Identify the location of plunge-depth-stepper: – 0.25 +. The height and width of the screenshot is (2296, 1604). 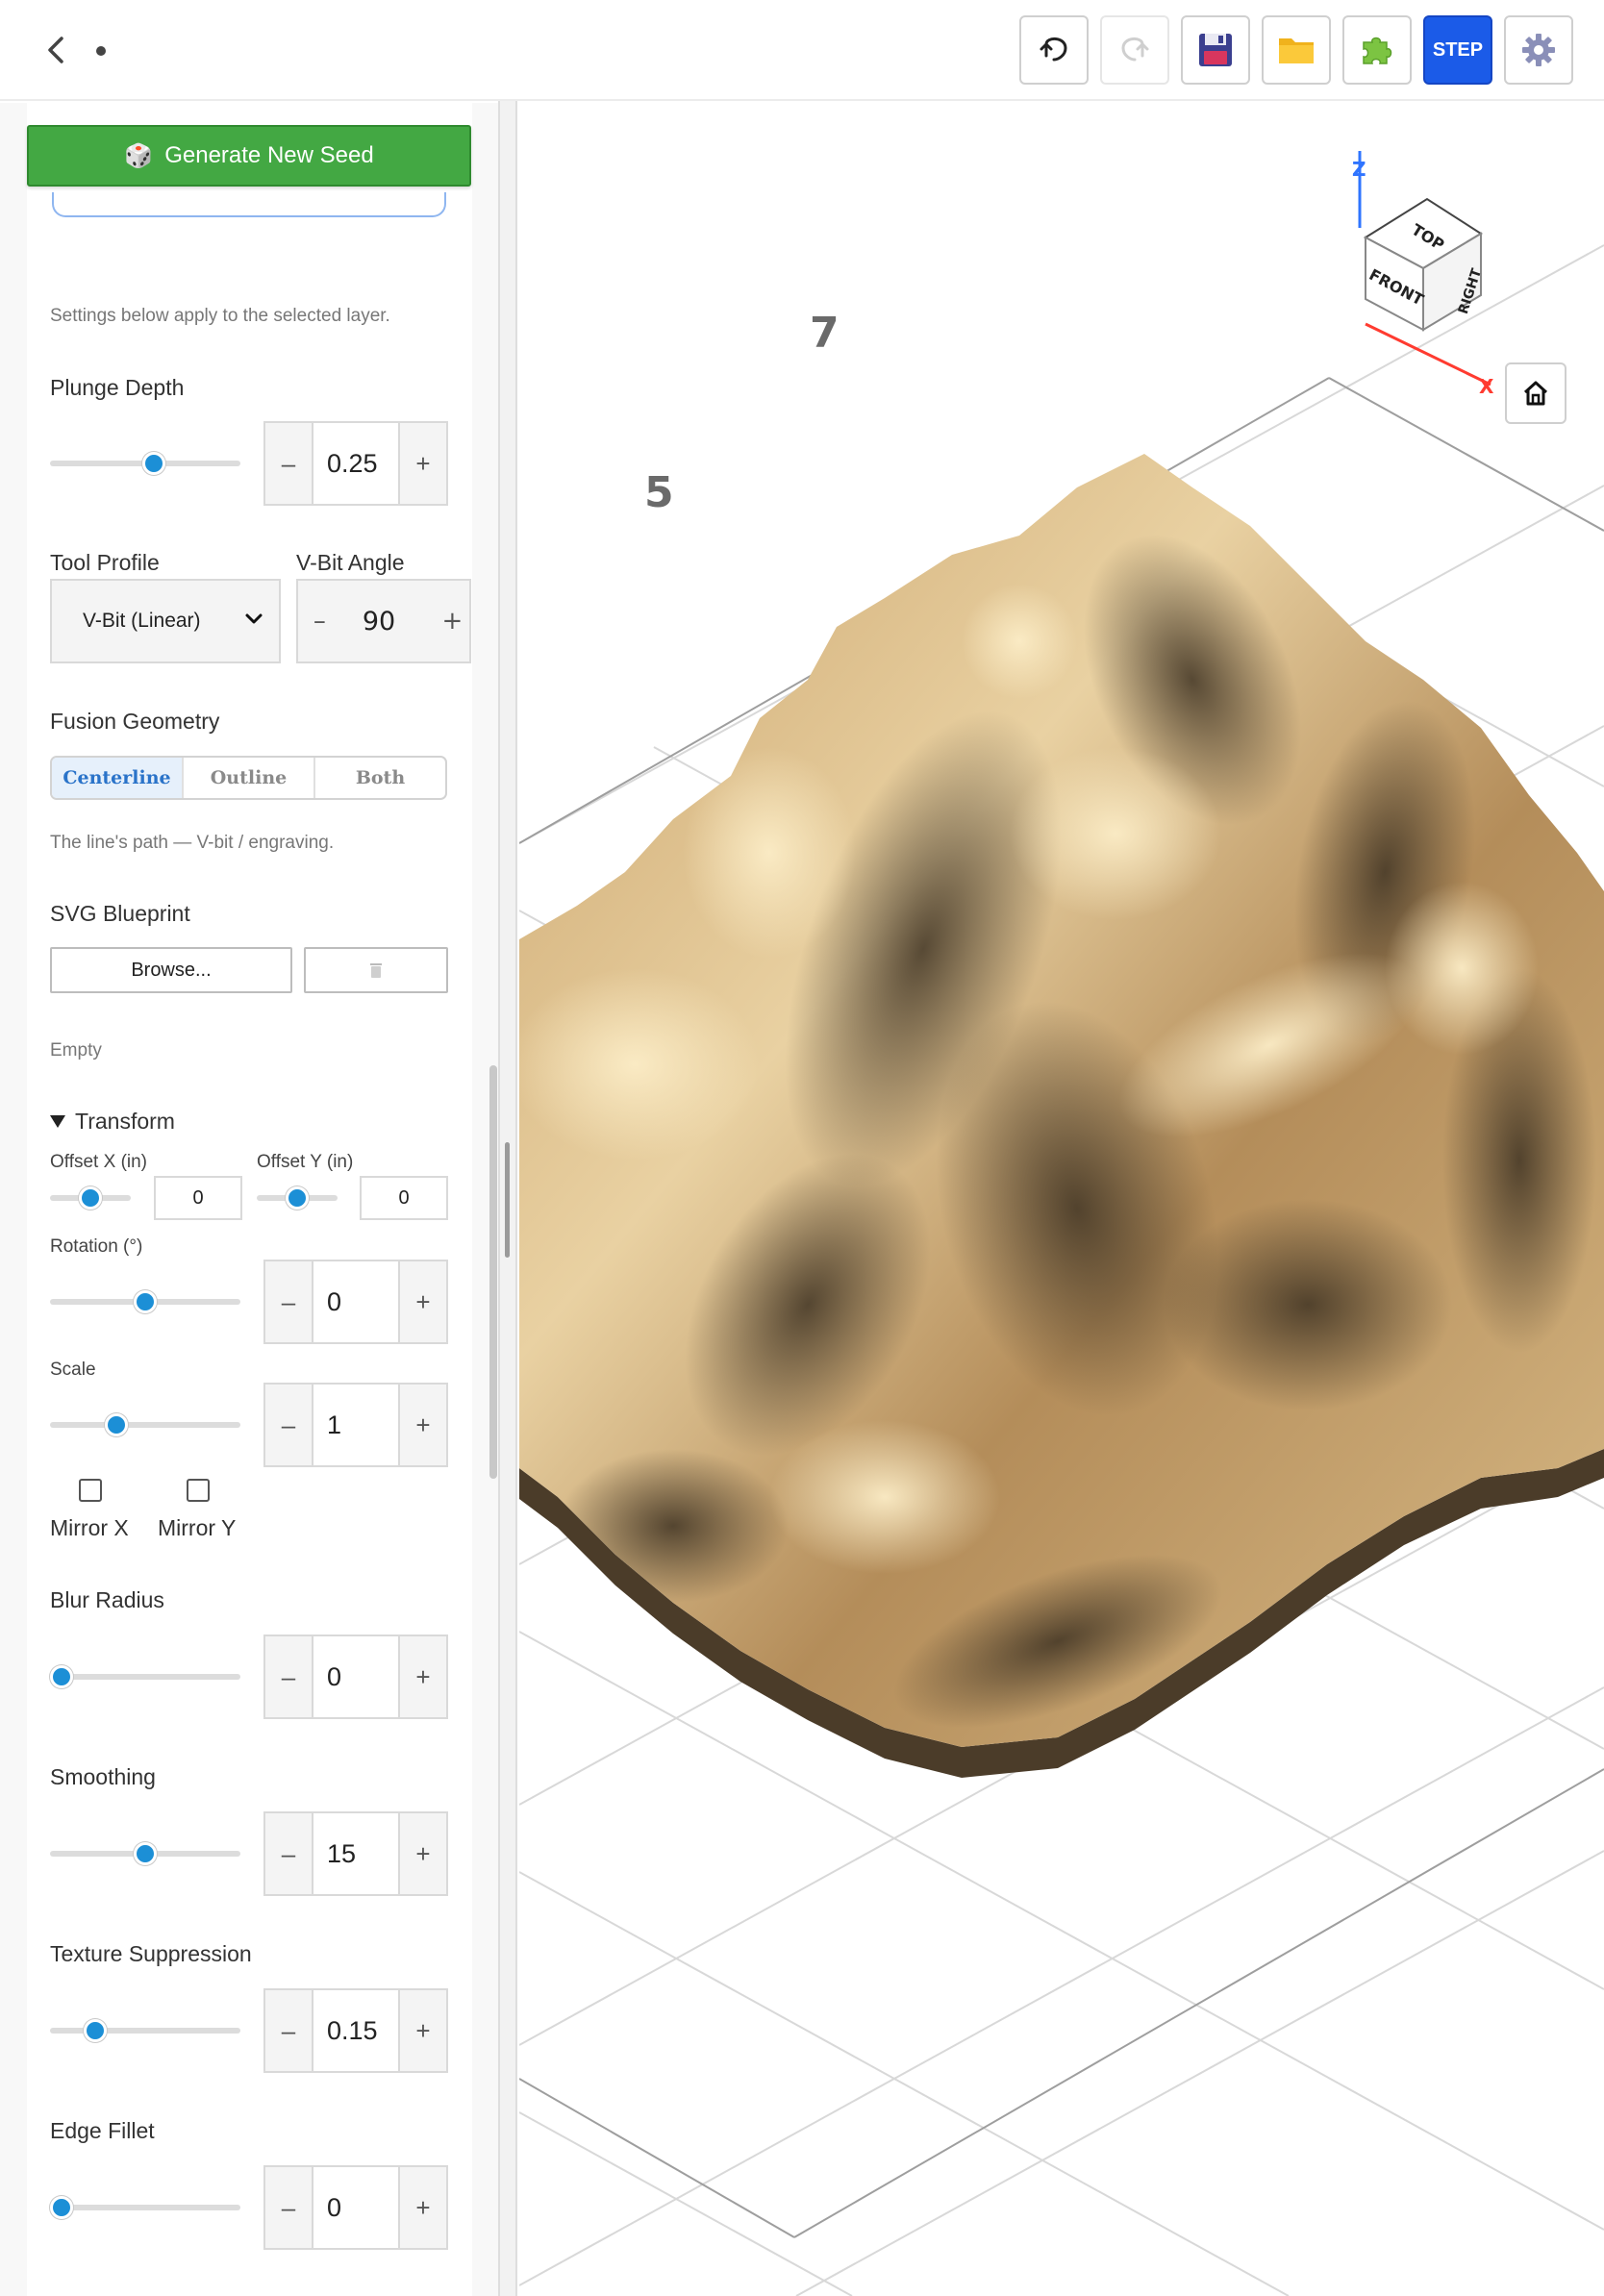
(355, 463).